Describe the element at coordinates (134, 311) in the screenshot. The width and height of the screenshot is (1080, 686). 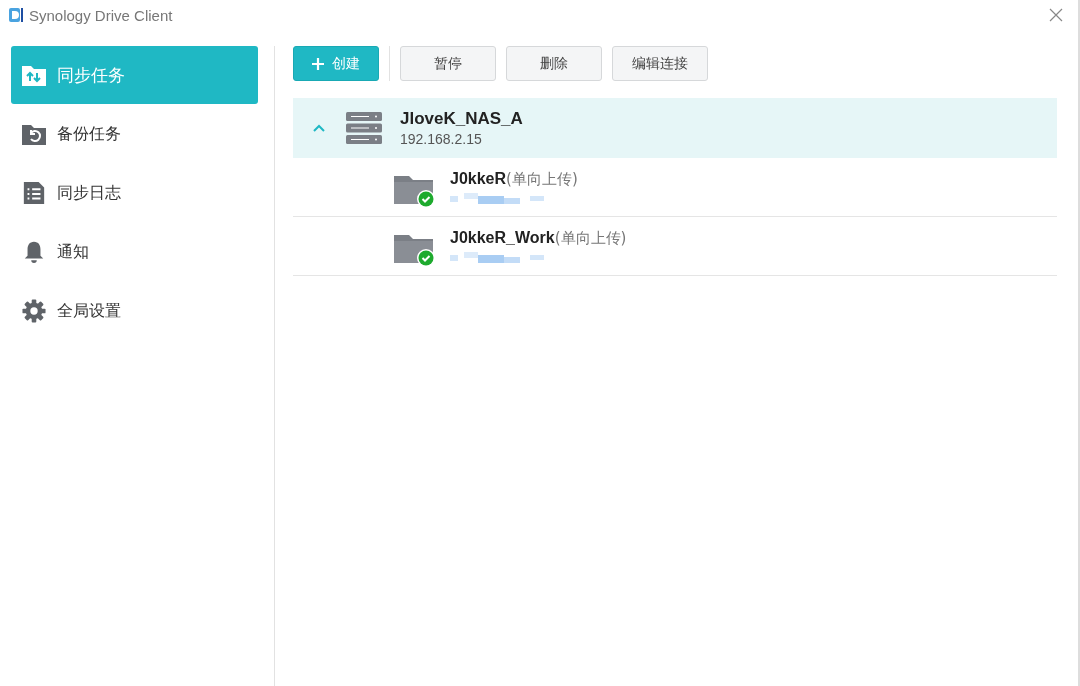
I see `sidebar-item: 全局设置` at that location.